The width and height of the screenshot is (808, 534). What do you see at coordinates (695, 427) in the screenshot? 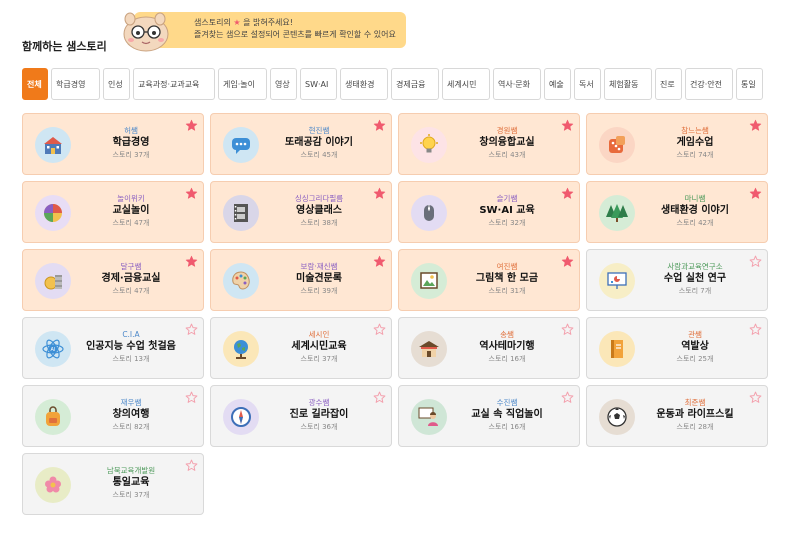
I see `story-count: 스토리 28개` at bounding box center [695, 427].